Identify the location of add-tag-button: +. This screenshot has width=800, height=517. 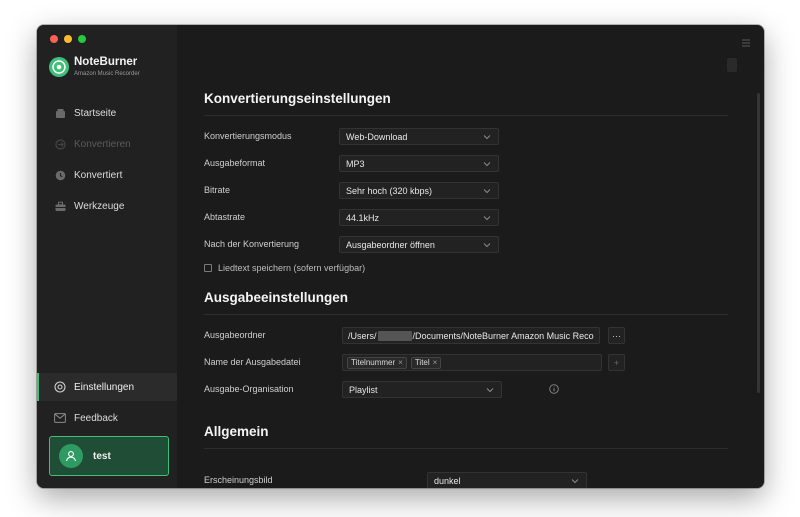
(616, 362).